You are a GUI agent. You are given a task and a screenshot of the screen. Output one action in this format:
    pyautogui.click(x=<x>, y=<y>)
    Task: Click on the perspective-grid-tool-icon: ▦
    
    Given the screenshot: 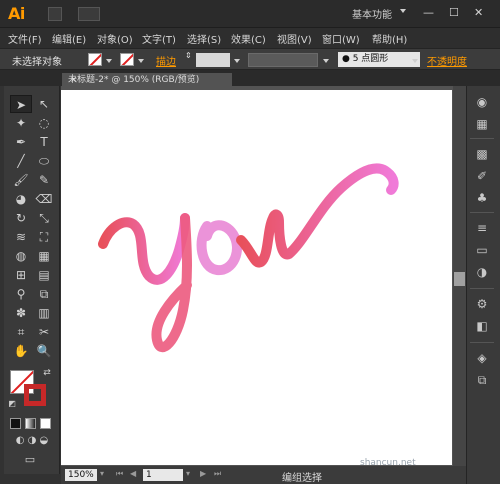 What is the action you would take?
    pyautogui.click(x=44, y=256)
    